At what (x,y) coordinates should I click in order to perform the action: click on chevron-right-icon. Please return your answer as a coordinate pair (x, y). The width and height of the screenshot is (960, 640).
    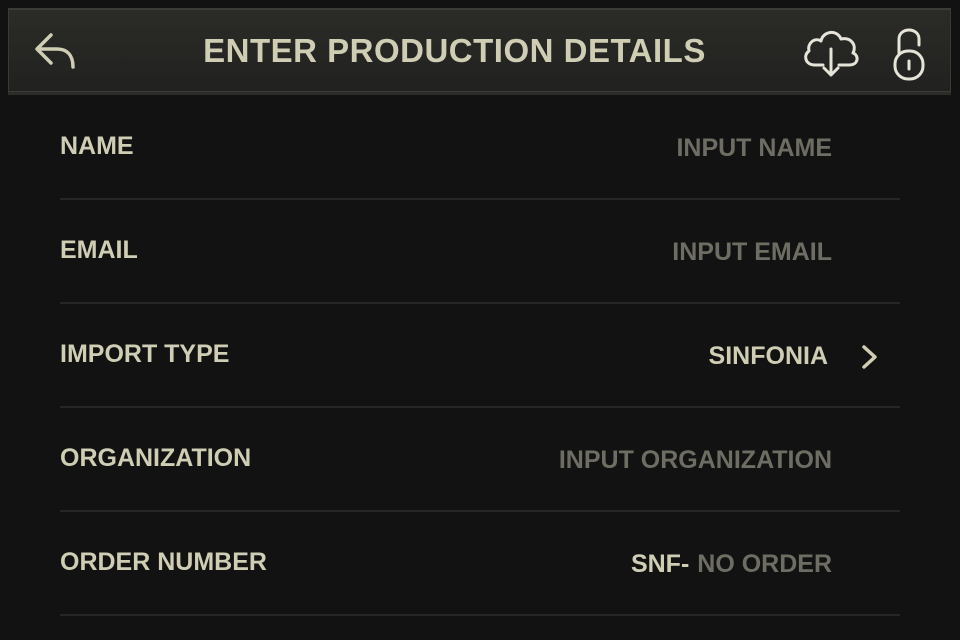
    Looking at the image, I should click on (870, 357).